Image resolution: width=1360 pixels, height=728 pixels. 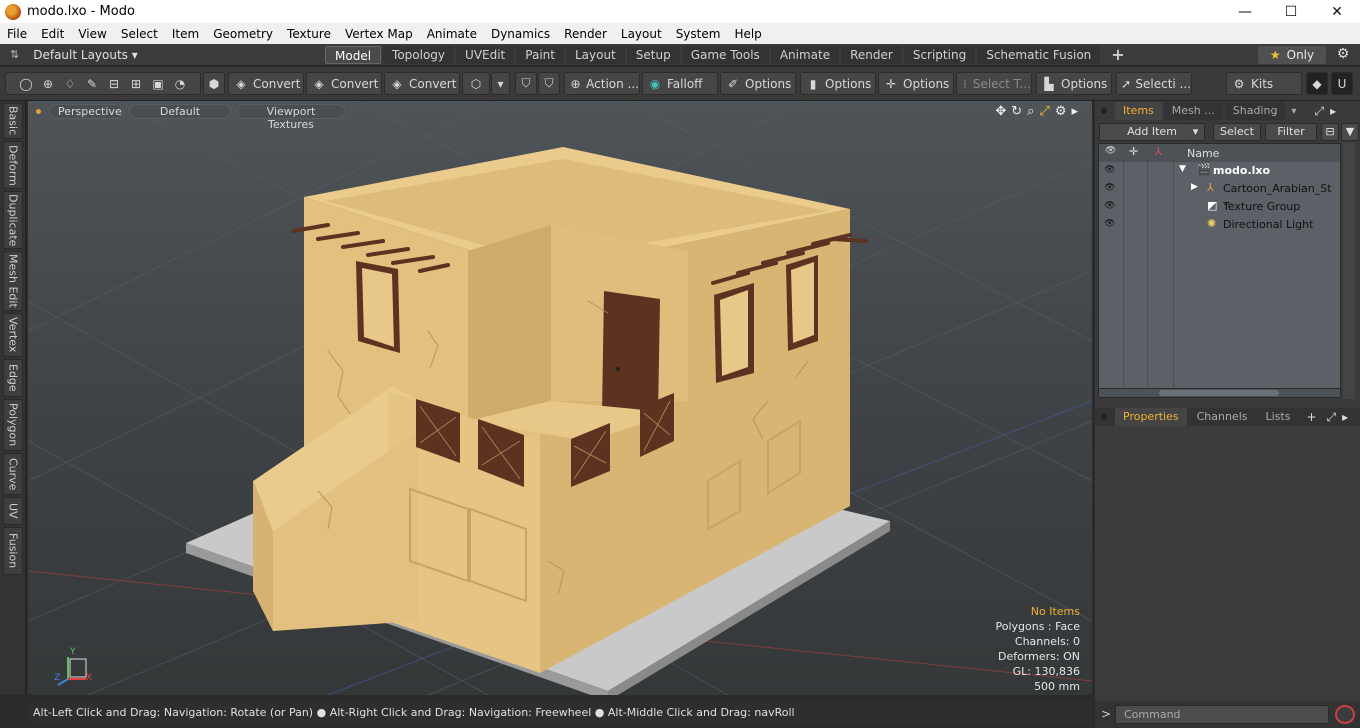 I want to click on tab-render: Render, so click(x=871, y=55).